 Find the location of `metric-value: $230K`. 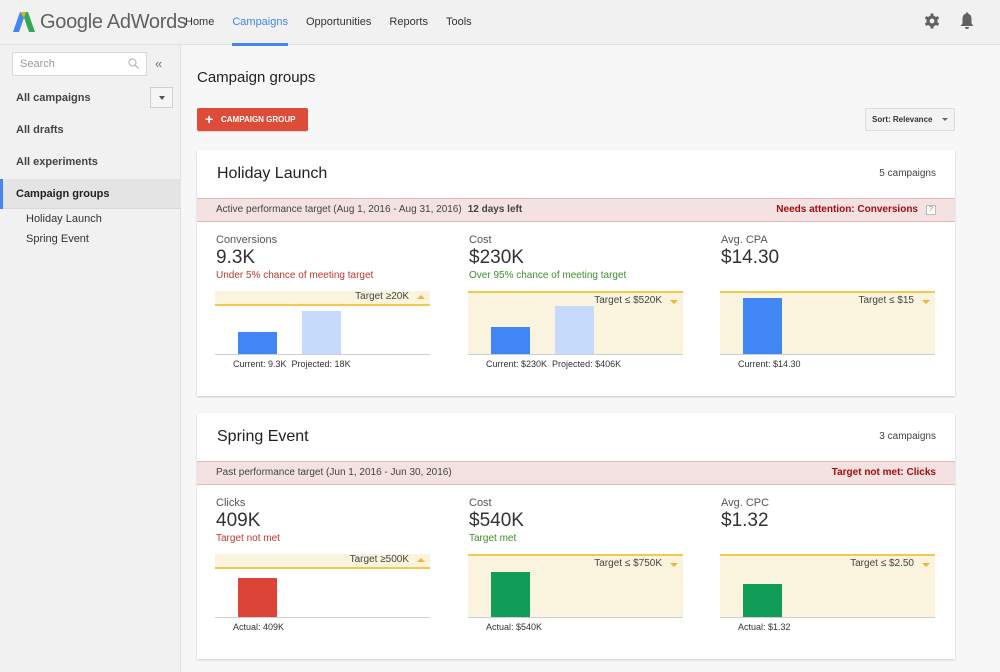

metric-value: $230K is located at coordinates (496, 257).